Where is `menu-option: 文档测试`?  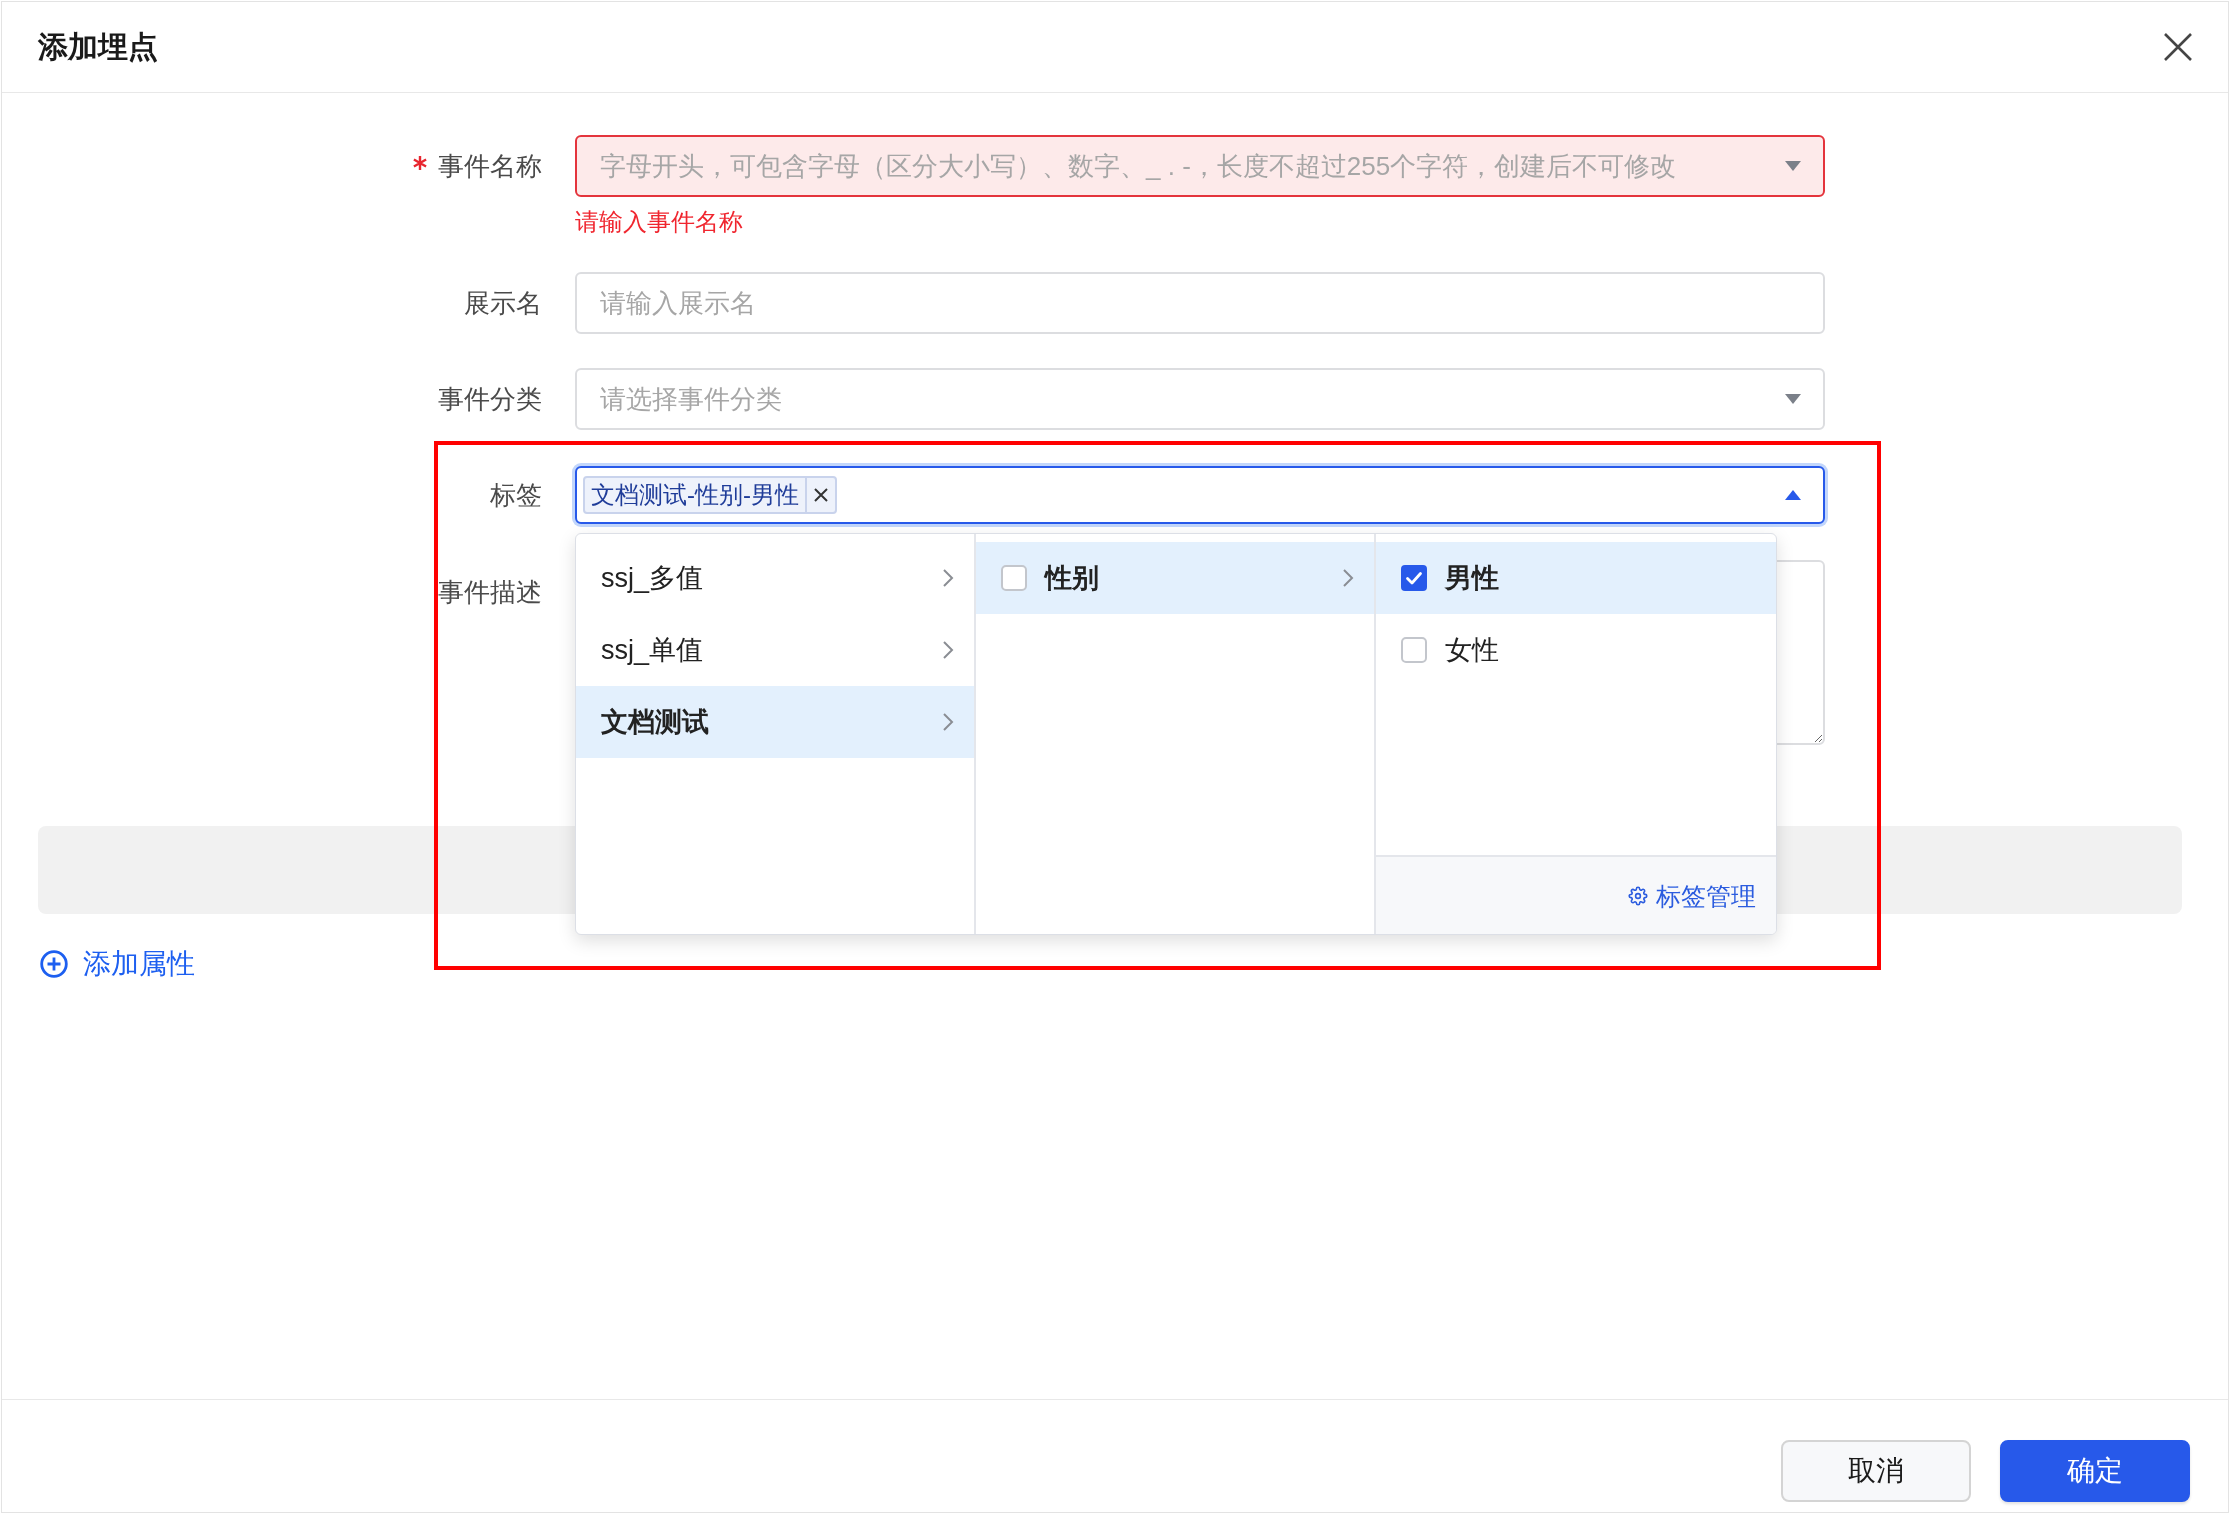
menu-option: 文档测试 is located at coordinates (775, 722).